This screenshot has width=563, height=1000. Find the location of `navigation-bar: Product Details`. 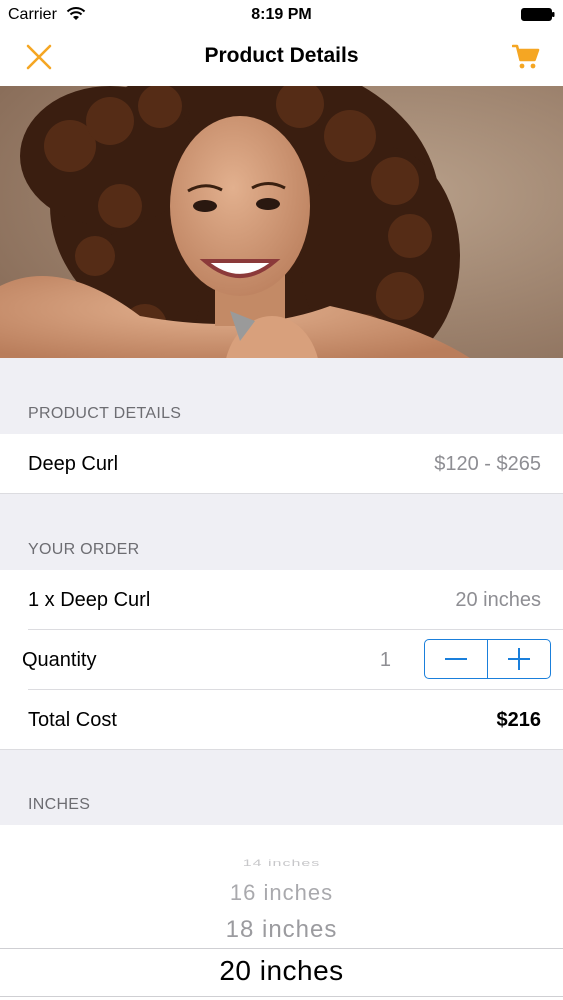

navigation-bar: Product Details is located at coordinates (281, 58).